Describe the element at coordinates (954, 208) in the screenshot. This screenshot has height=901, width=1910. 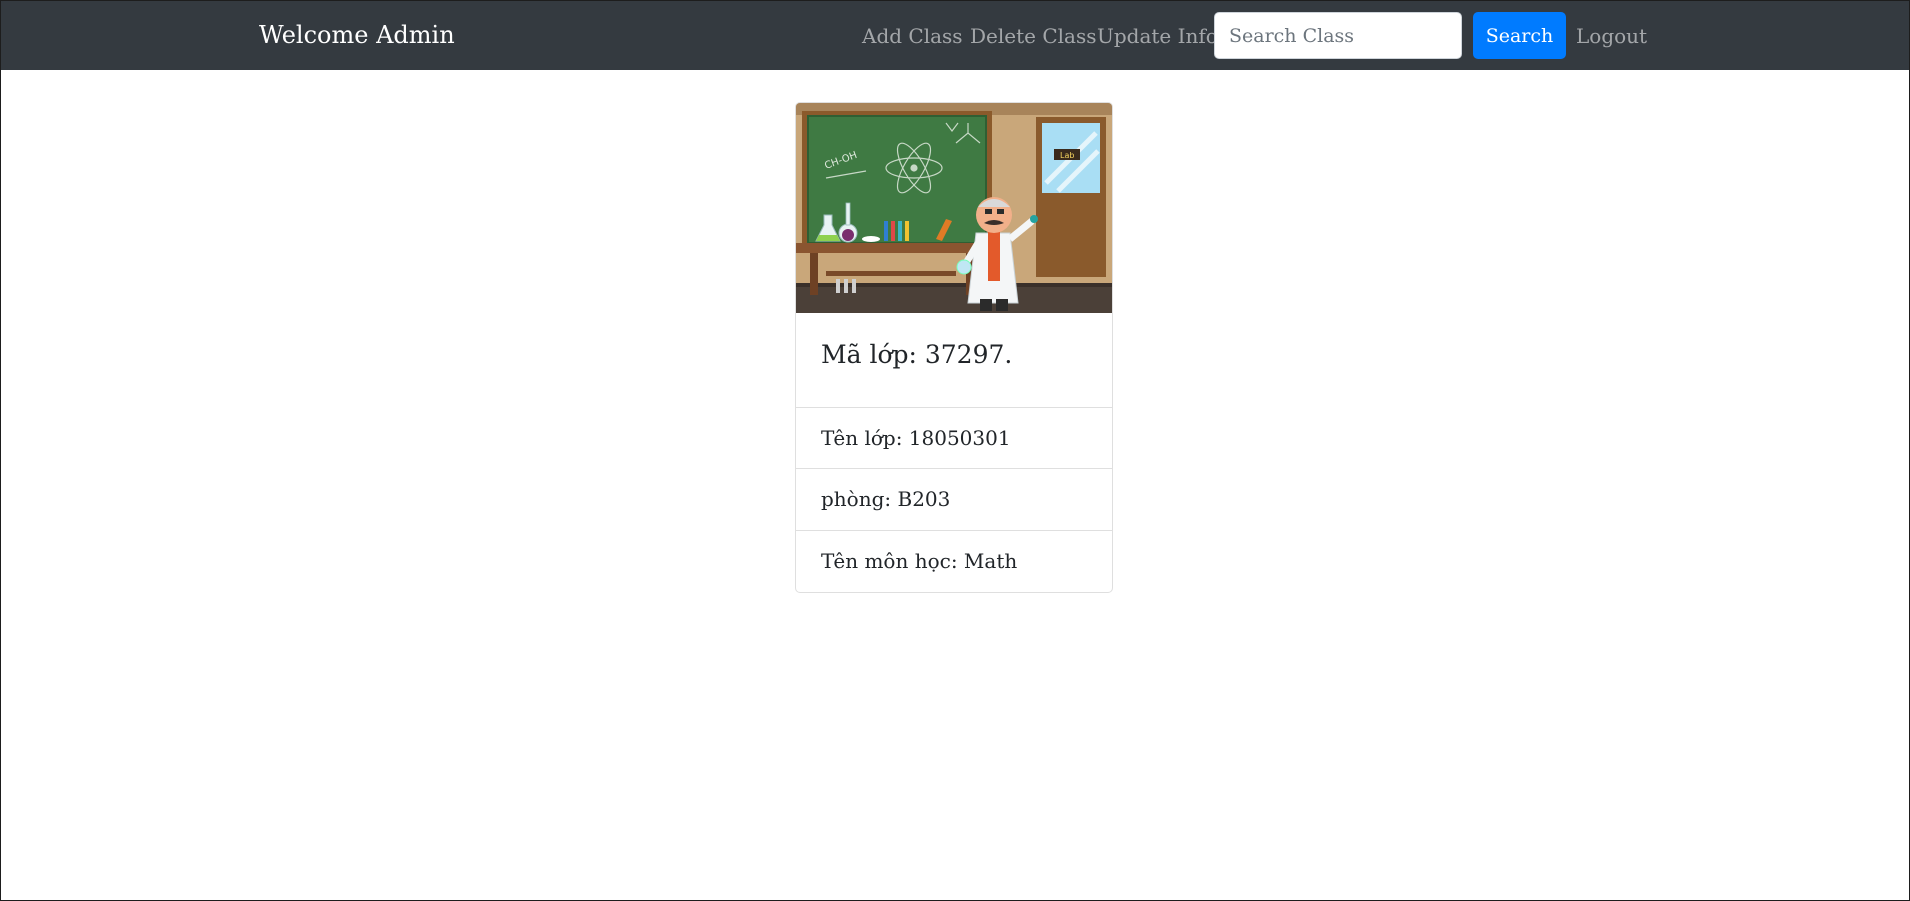
I see `class-card-image: CH-OH Lab` at that location.